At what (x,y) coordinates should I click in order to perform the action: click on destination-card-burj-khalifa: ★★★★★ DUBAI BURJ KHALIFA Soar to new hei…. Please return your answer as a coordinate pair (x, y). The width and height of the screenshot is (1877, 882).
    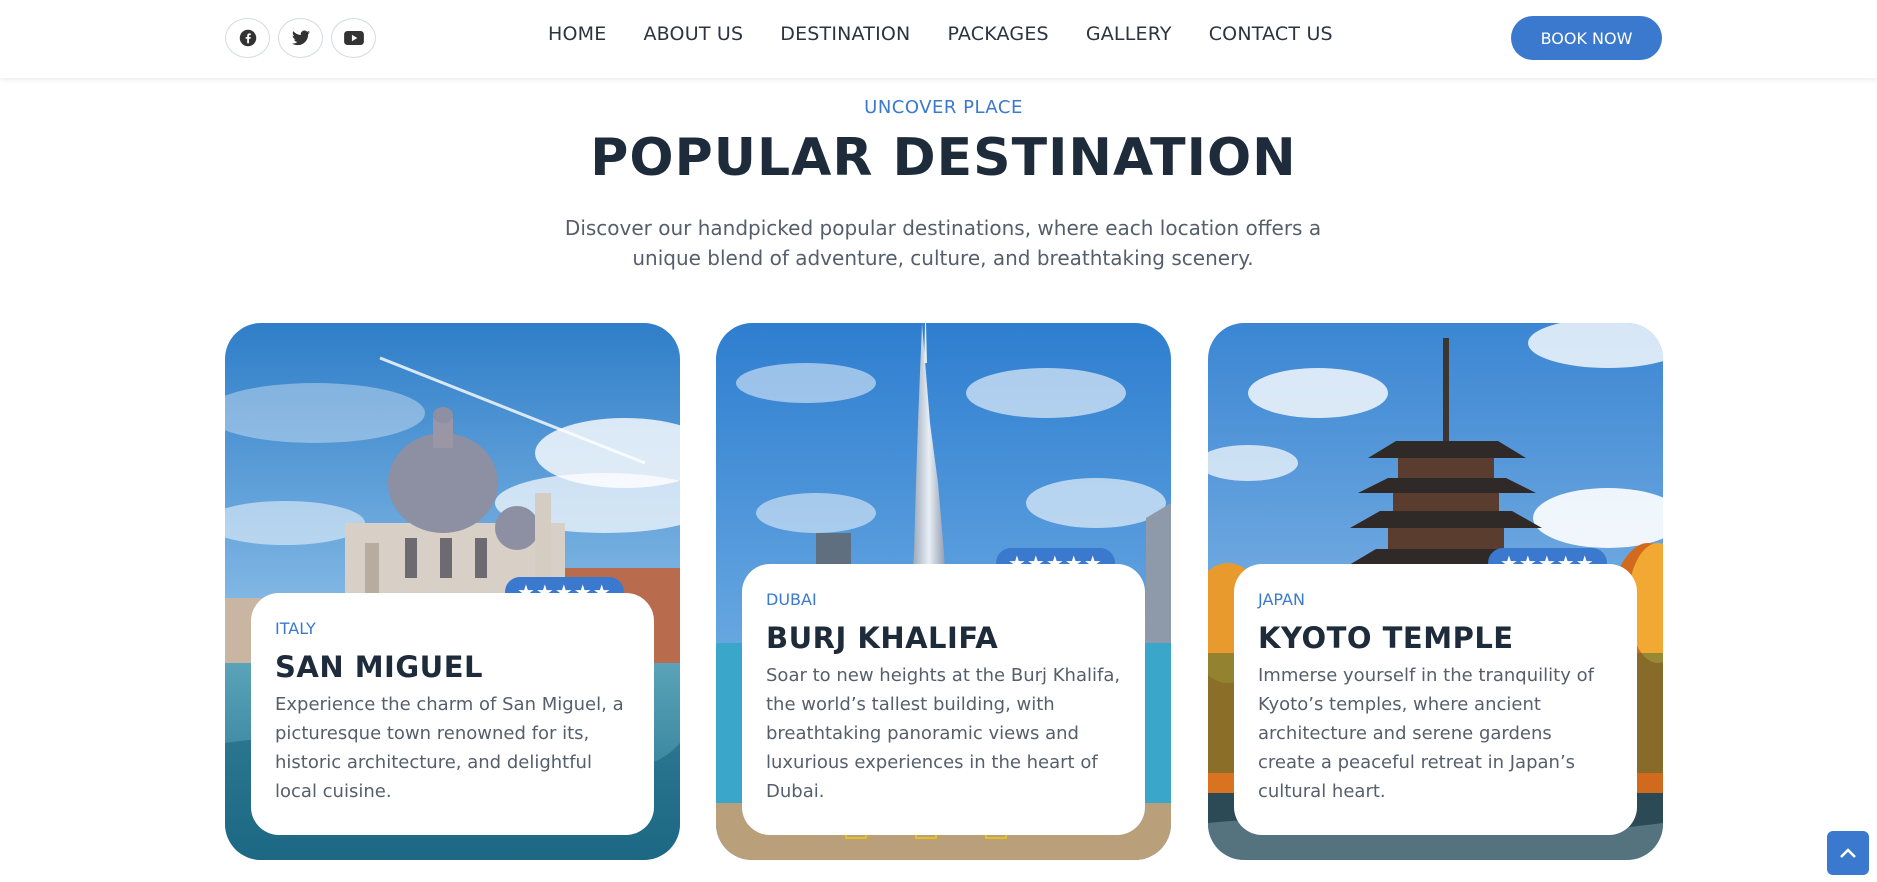
    Looking at the image, I should click on (943, 591).